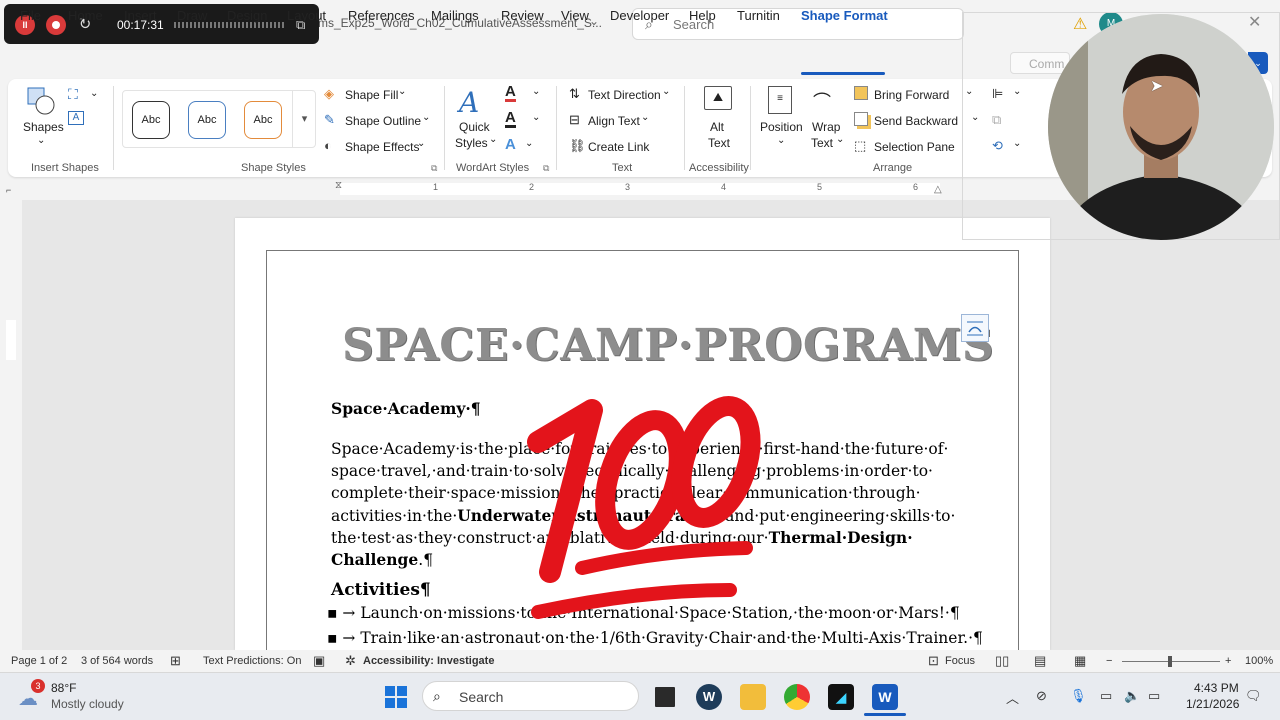  What do you see at coordinates (624, 95) in the screenshot?
I see `text-direction-button: Text Direction` at bounding box center [624, 95].